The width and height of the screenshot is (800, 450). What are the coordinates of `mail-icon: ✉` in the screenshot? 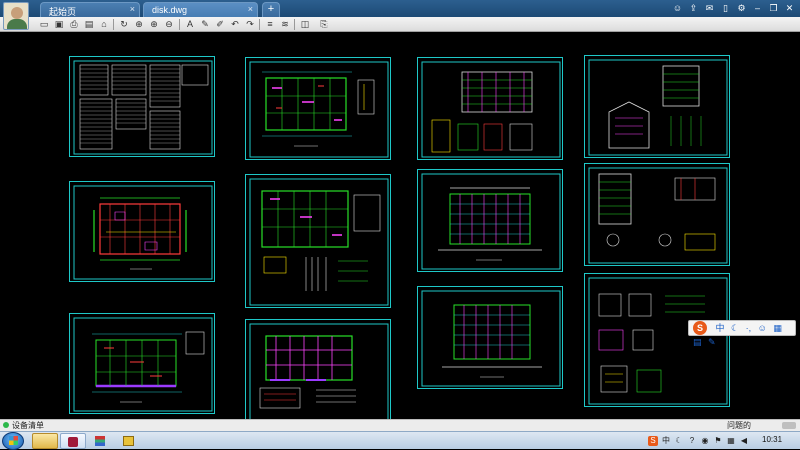 It's located at (709, 8).